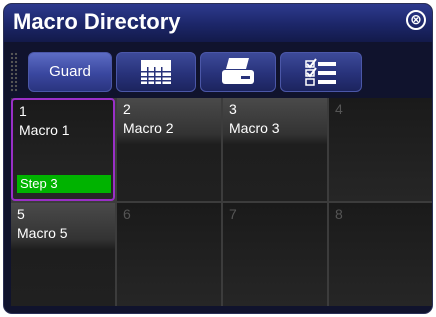 Image resolution: width=436 pixels, height=317 pixels. Describe the element at coordinates (64, 184) in the screenshot. I see `macro-step-indicator: Step 3` at that location.